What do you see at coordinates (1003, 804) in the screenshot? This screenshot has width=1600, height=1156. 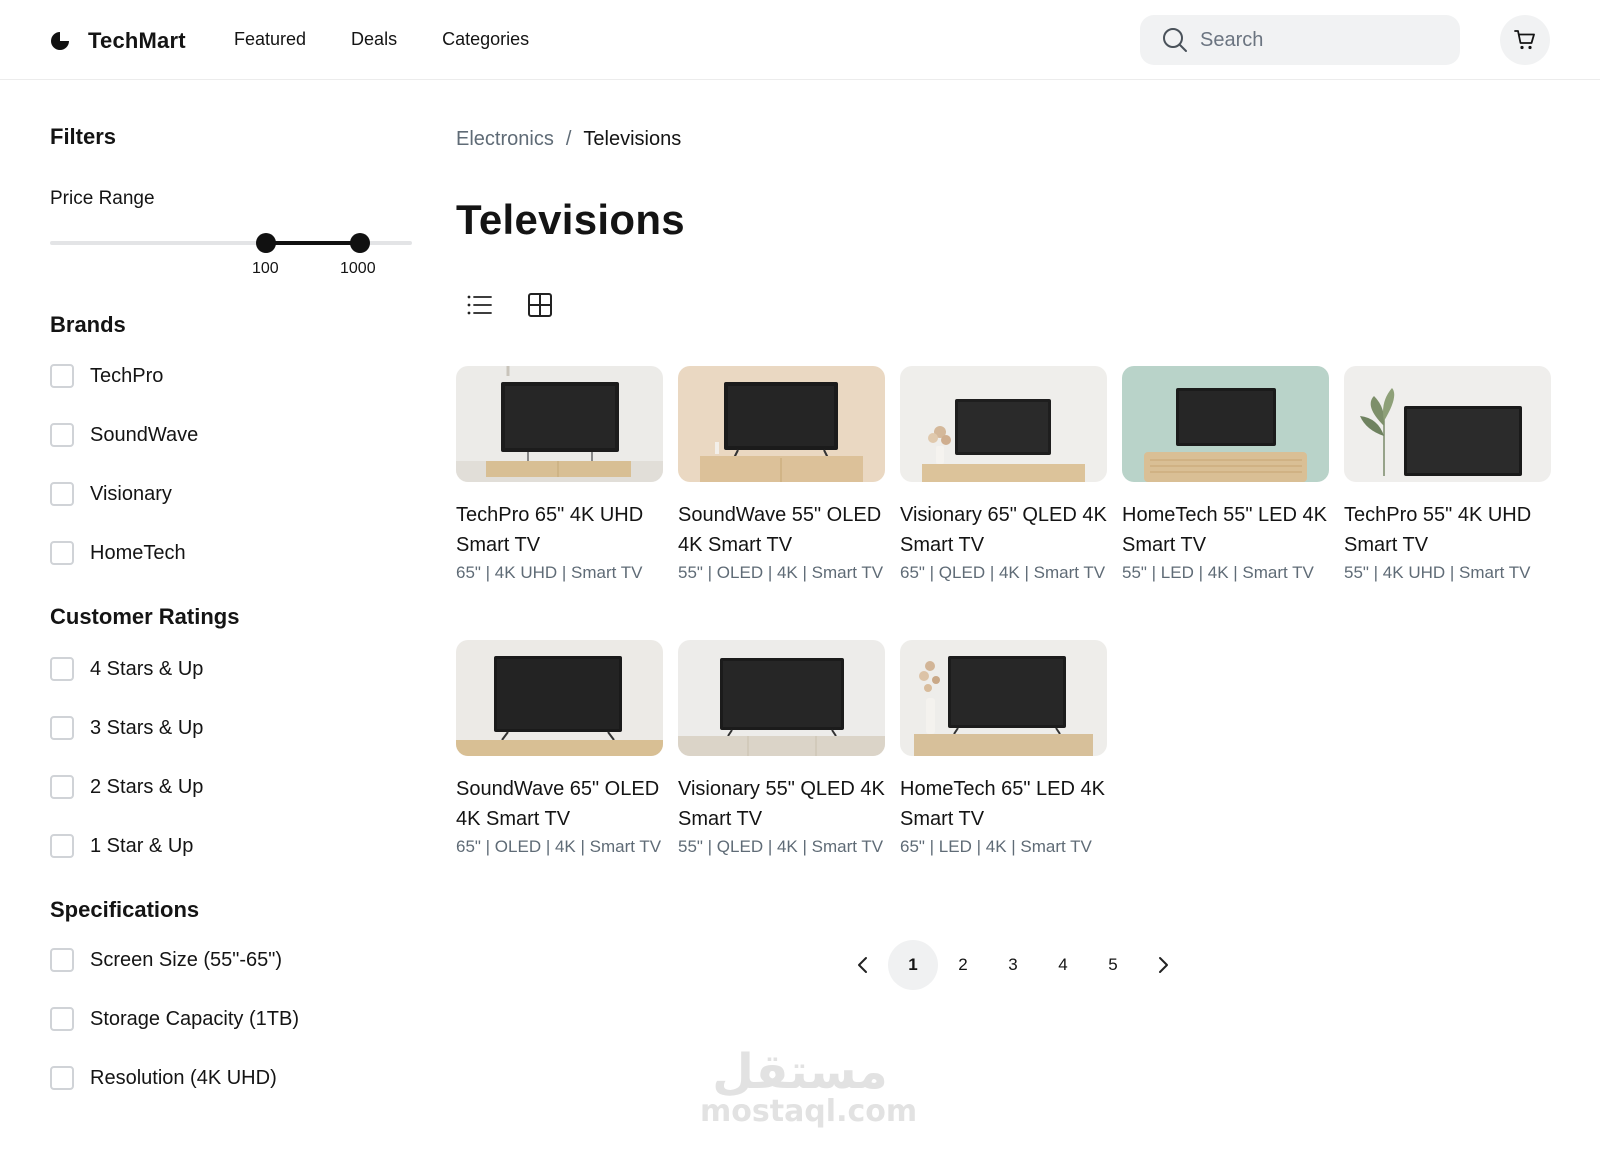 I see `product-name: HomeTech 65" LED 4K Smart TV` at bounding box center [1003, 804].